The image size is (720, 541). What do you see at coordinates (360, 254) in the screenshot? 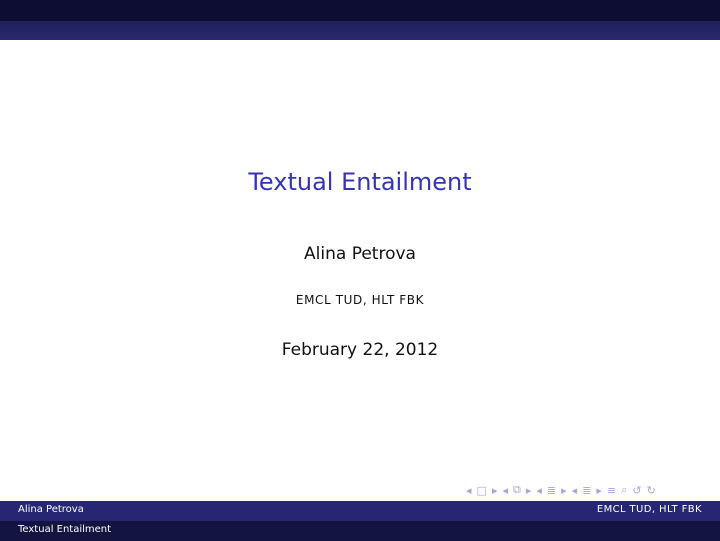
I see `slide-author: Alina Petrova` at bounding box center [360, 254].